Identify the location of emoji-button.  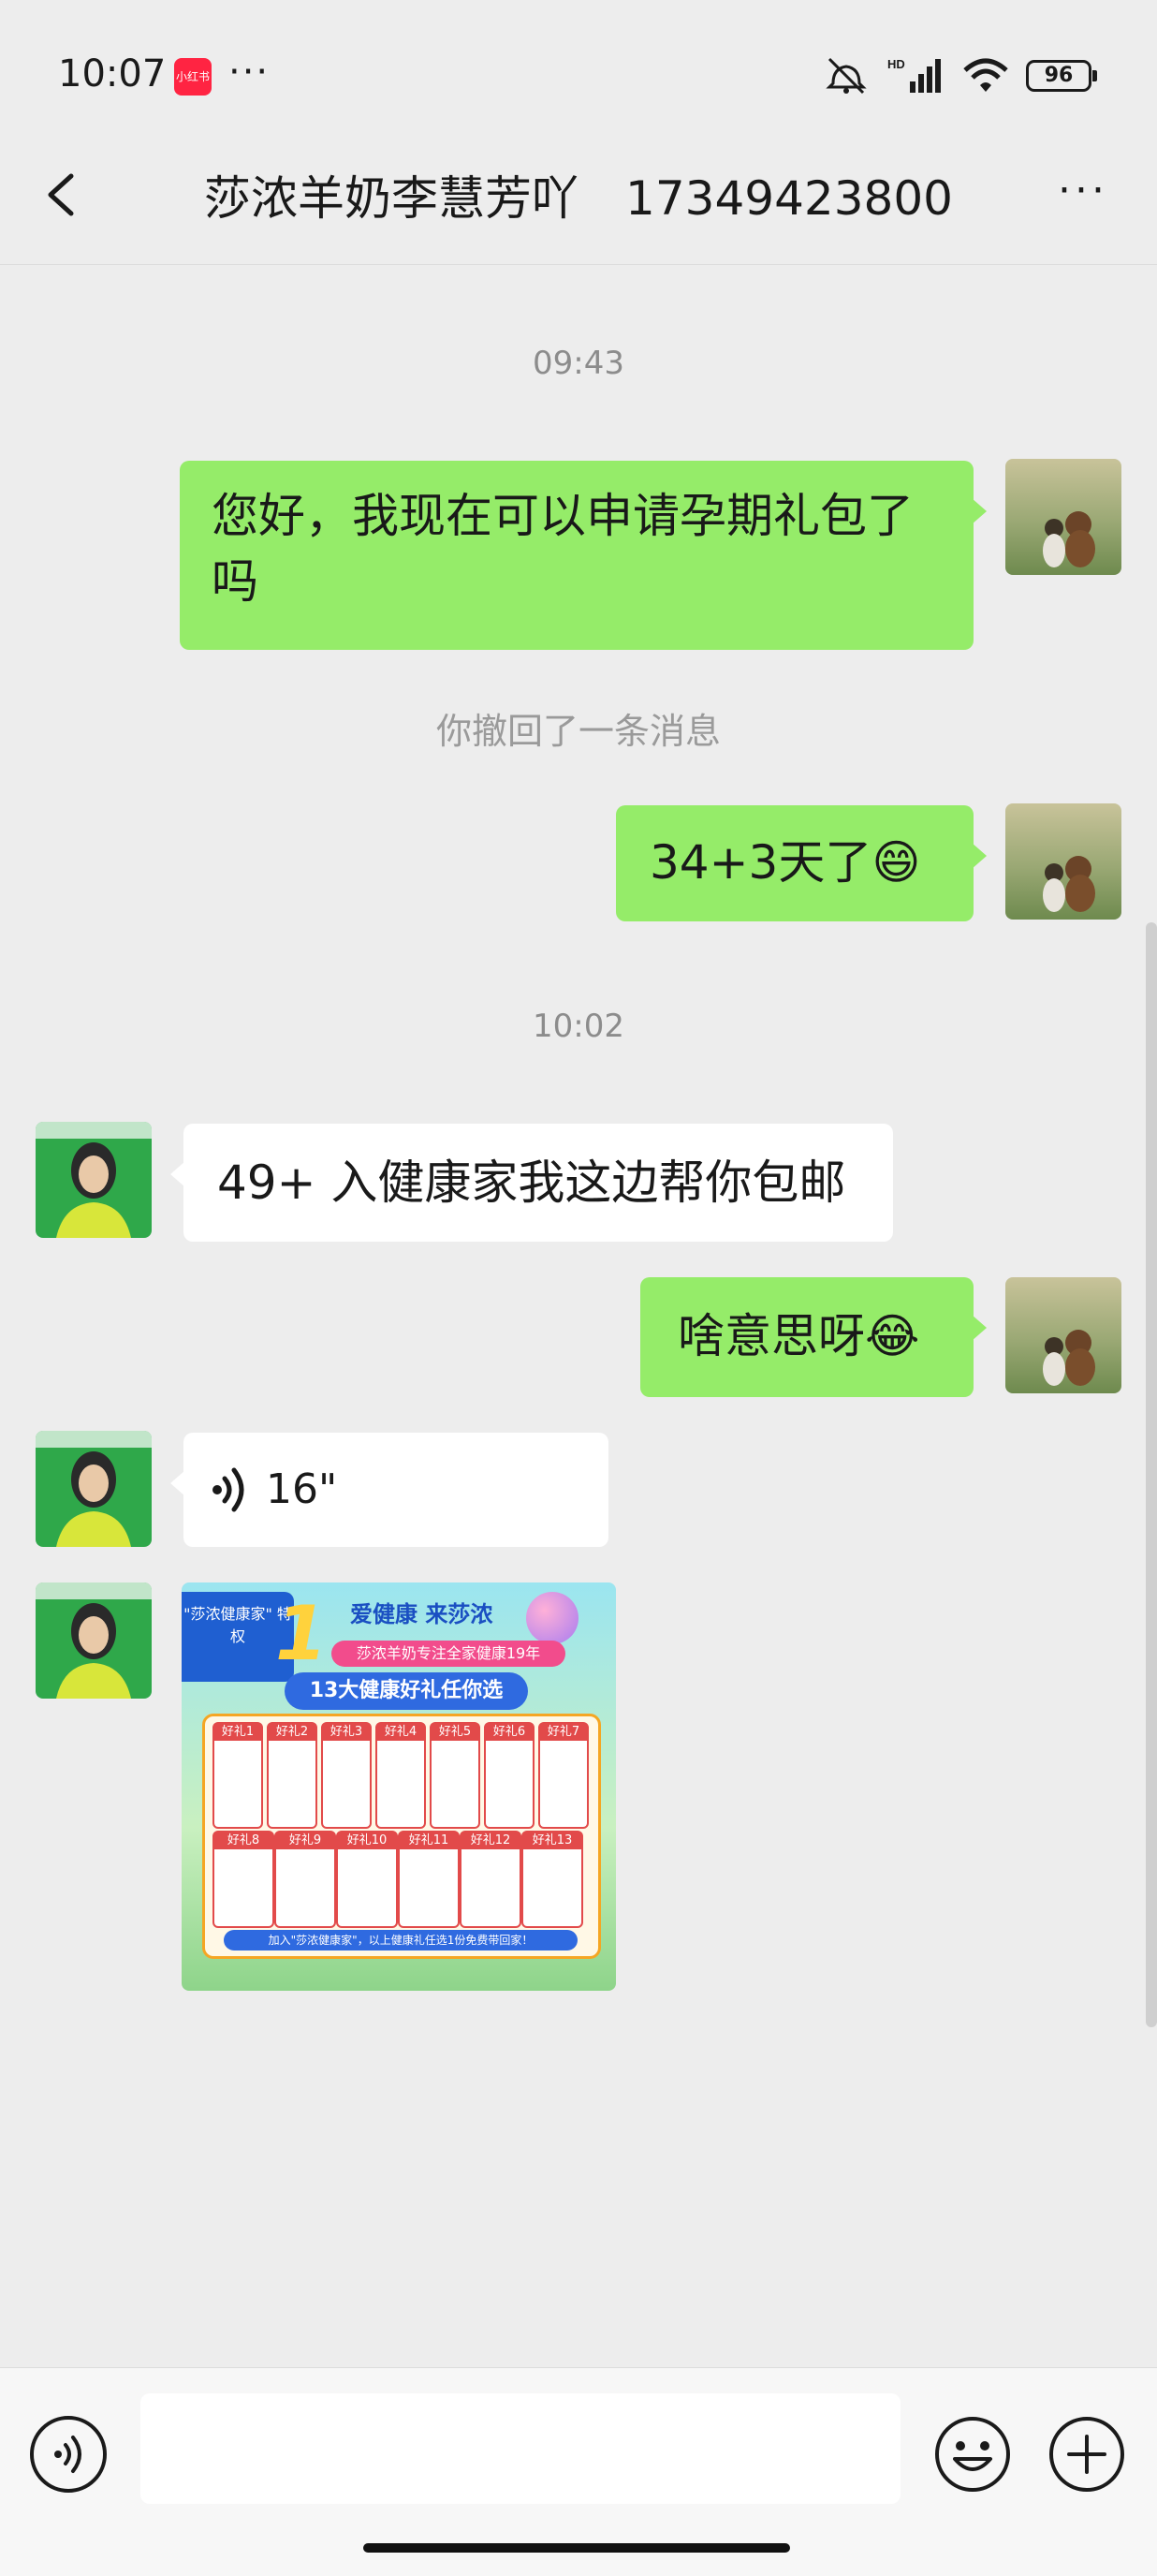
(972, 2454).